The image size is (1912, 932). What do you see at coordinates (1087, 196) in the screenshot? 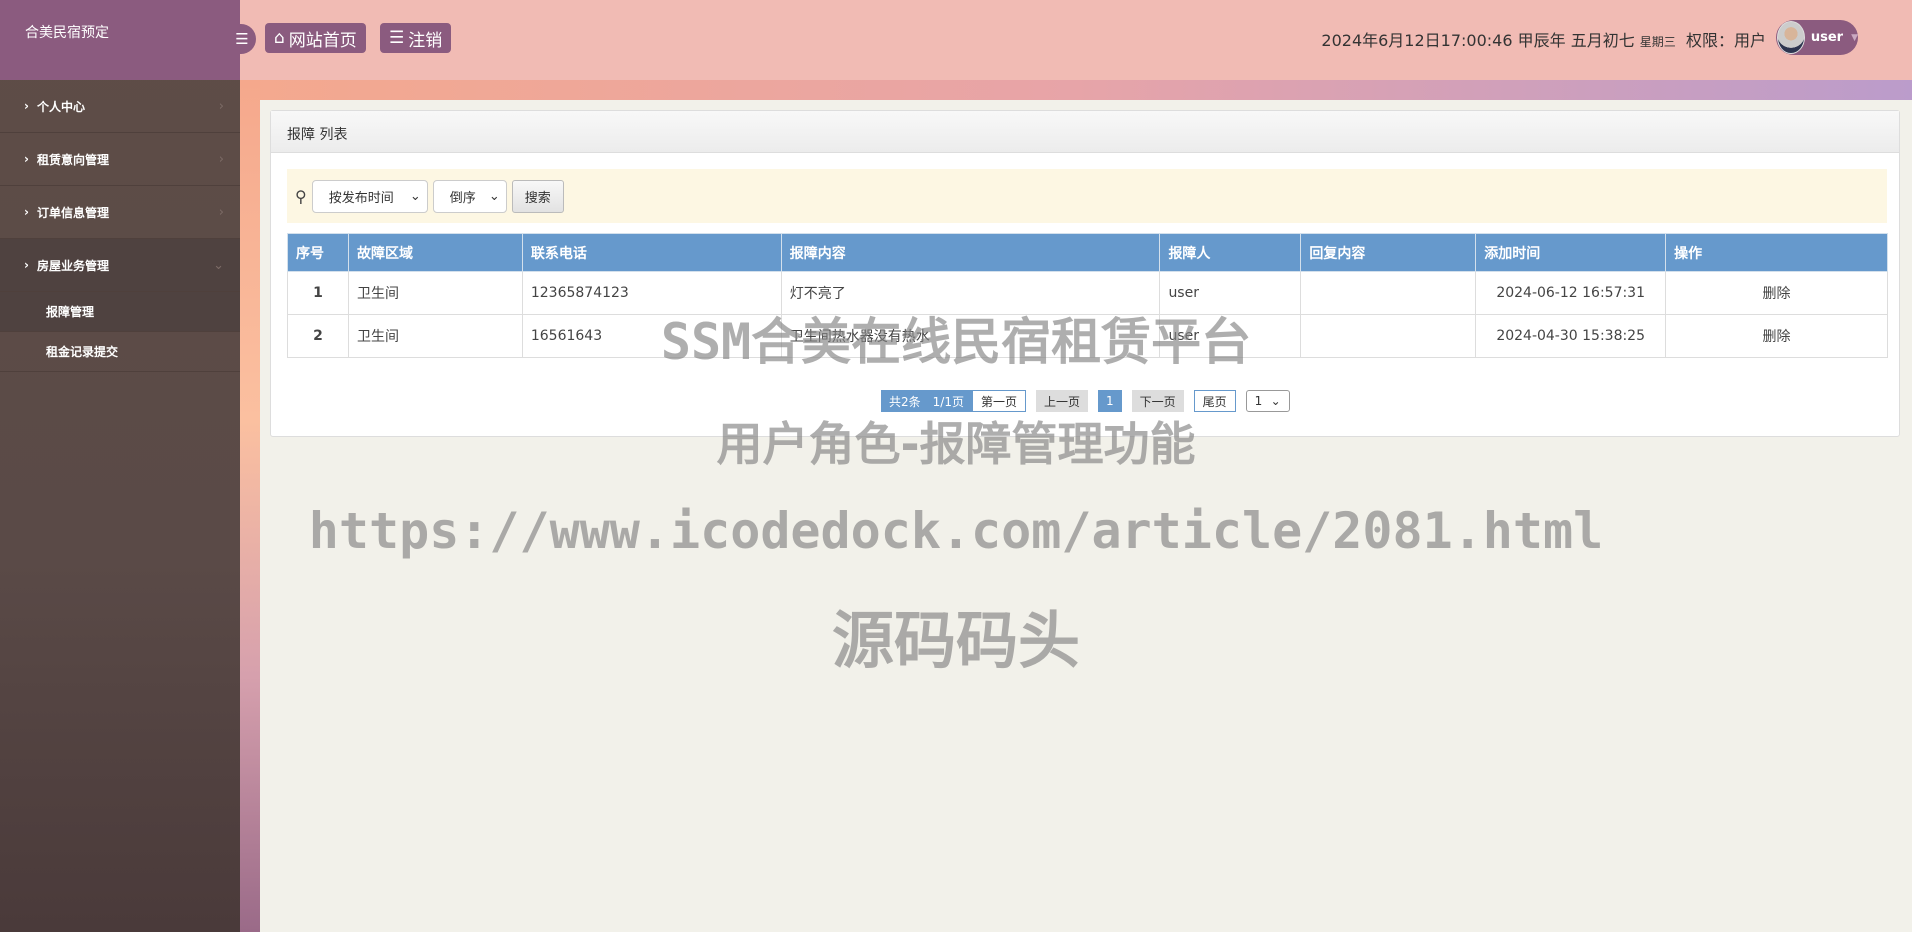
I see `search-bar: ⚲ 按发布时间 ⌄ 倒序 ⌄ 搜索` at bounding box center [1087, 196].